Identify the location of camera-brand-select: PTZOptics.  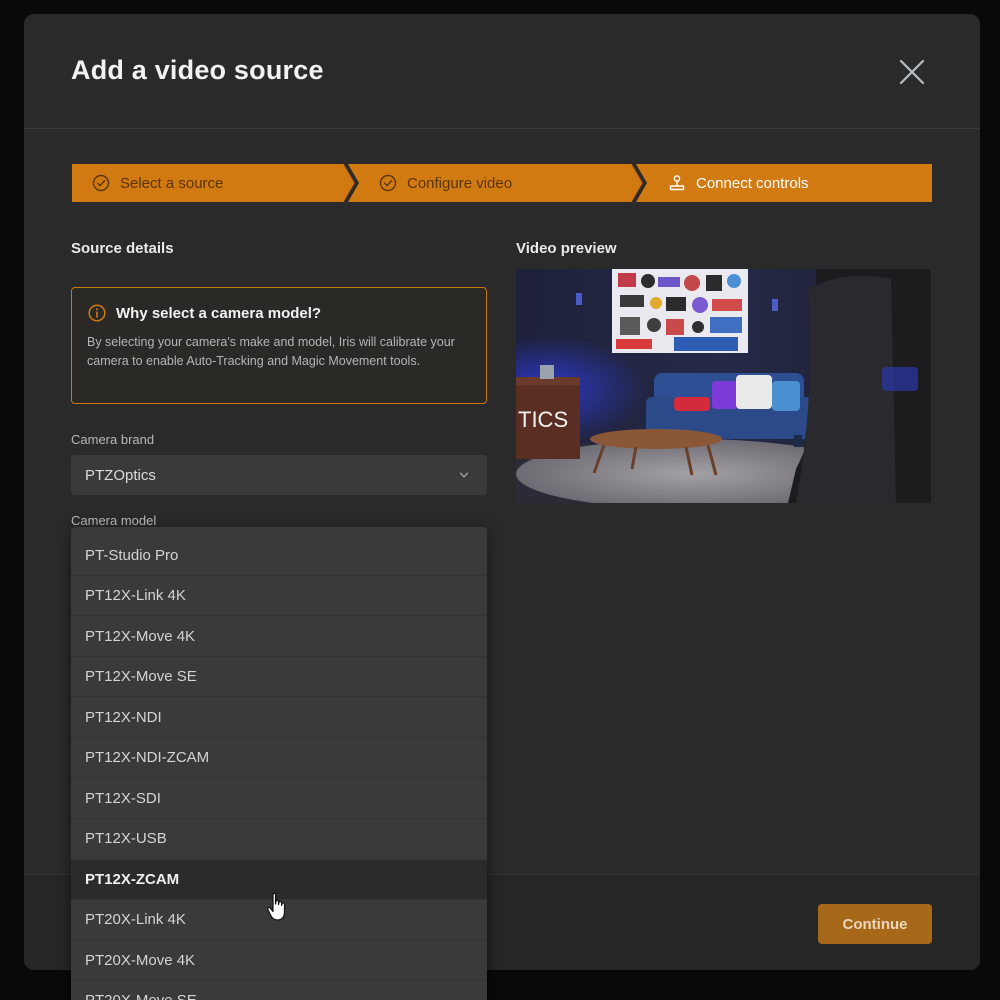
(279, 475).